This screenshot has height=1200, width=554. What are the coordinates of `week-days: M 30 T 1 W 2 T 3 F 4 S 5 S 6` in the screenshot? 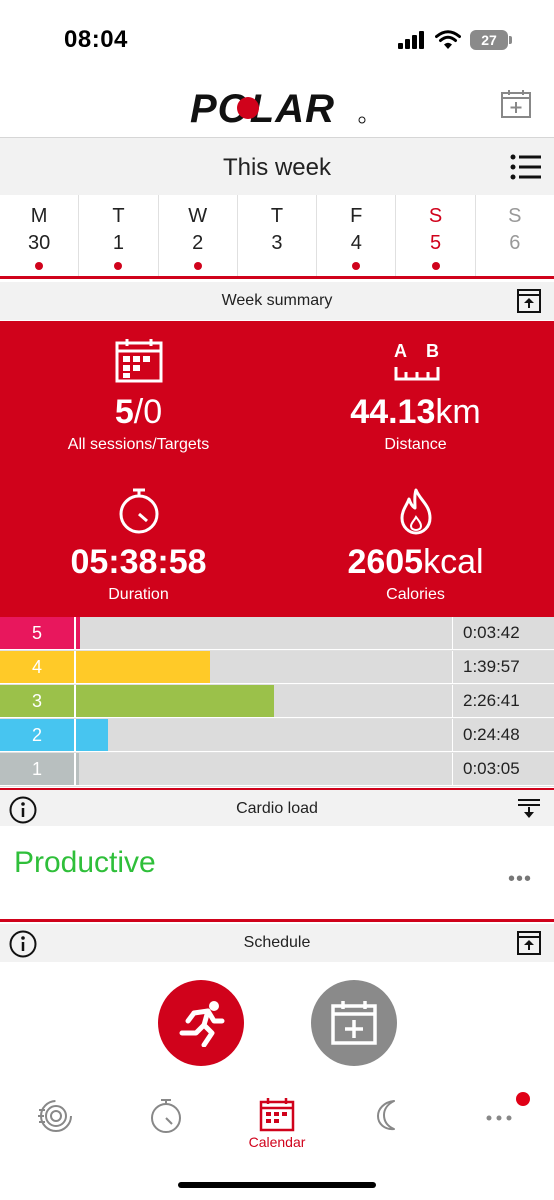 It's located at (277, 237).